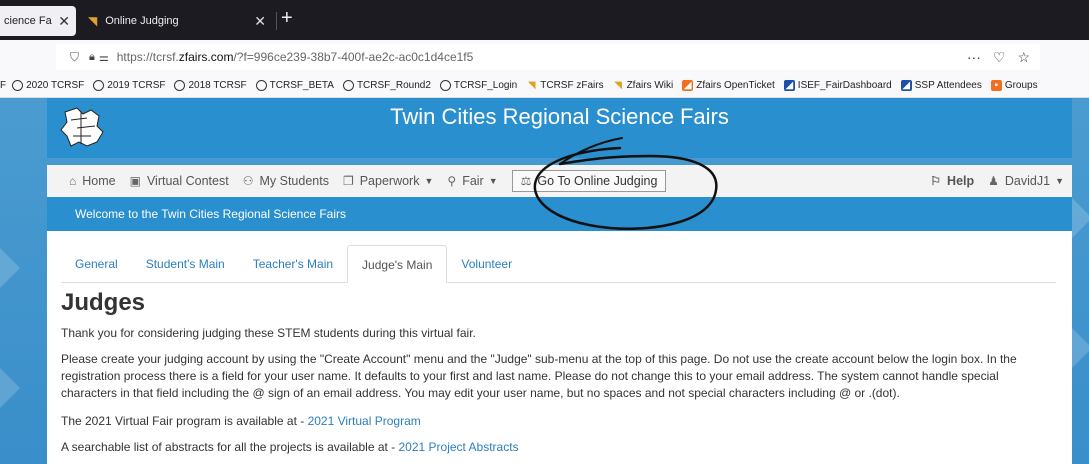 The height and width of the screenshot is (464, 1089). I want to click on permissions-icon: ⚌, so click(104, 57).